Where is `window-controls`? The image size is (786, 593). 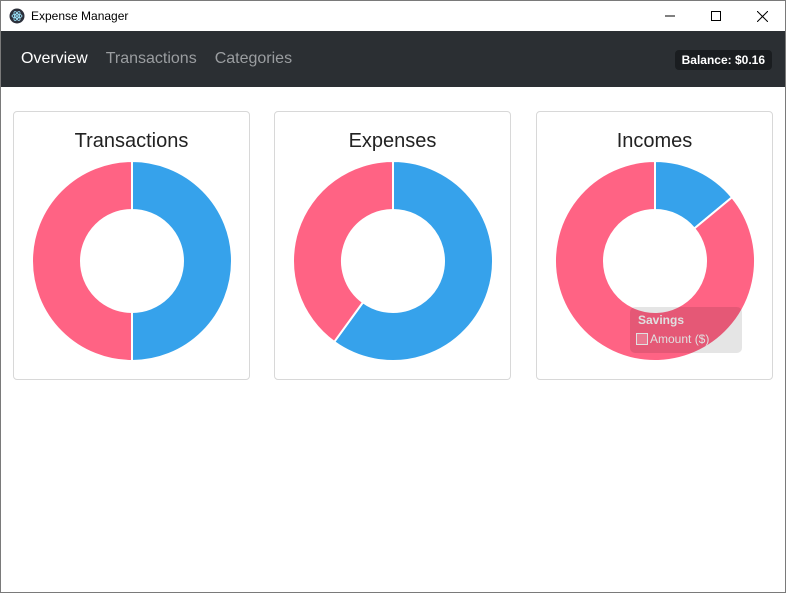 window-controls is located at coordinates (716, 16).